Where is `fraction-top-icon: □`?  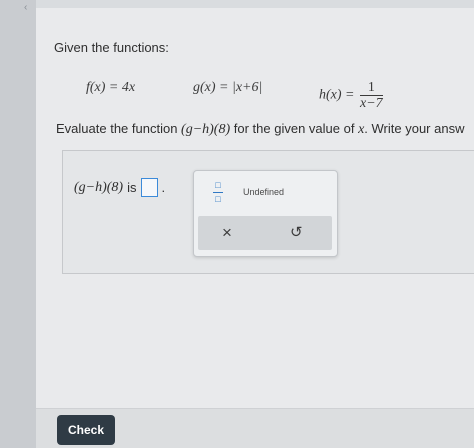 fraction-top-icon: □ is located at coordinates (218, 185).